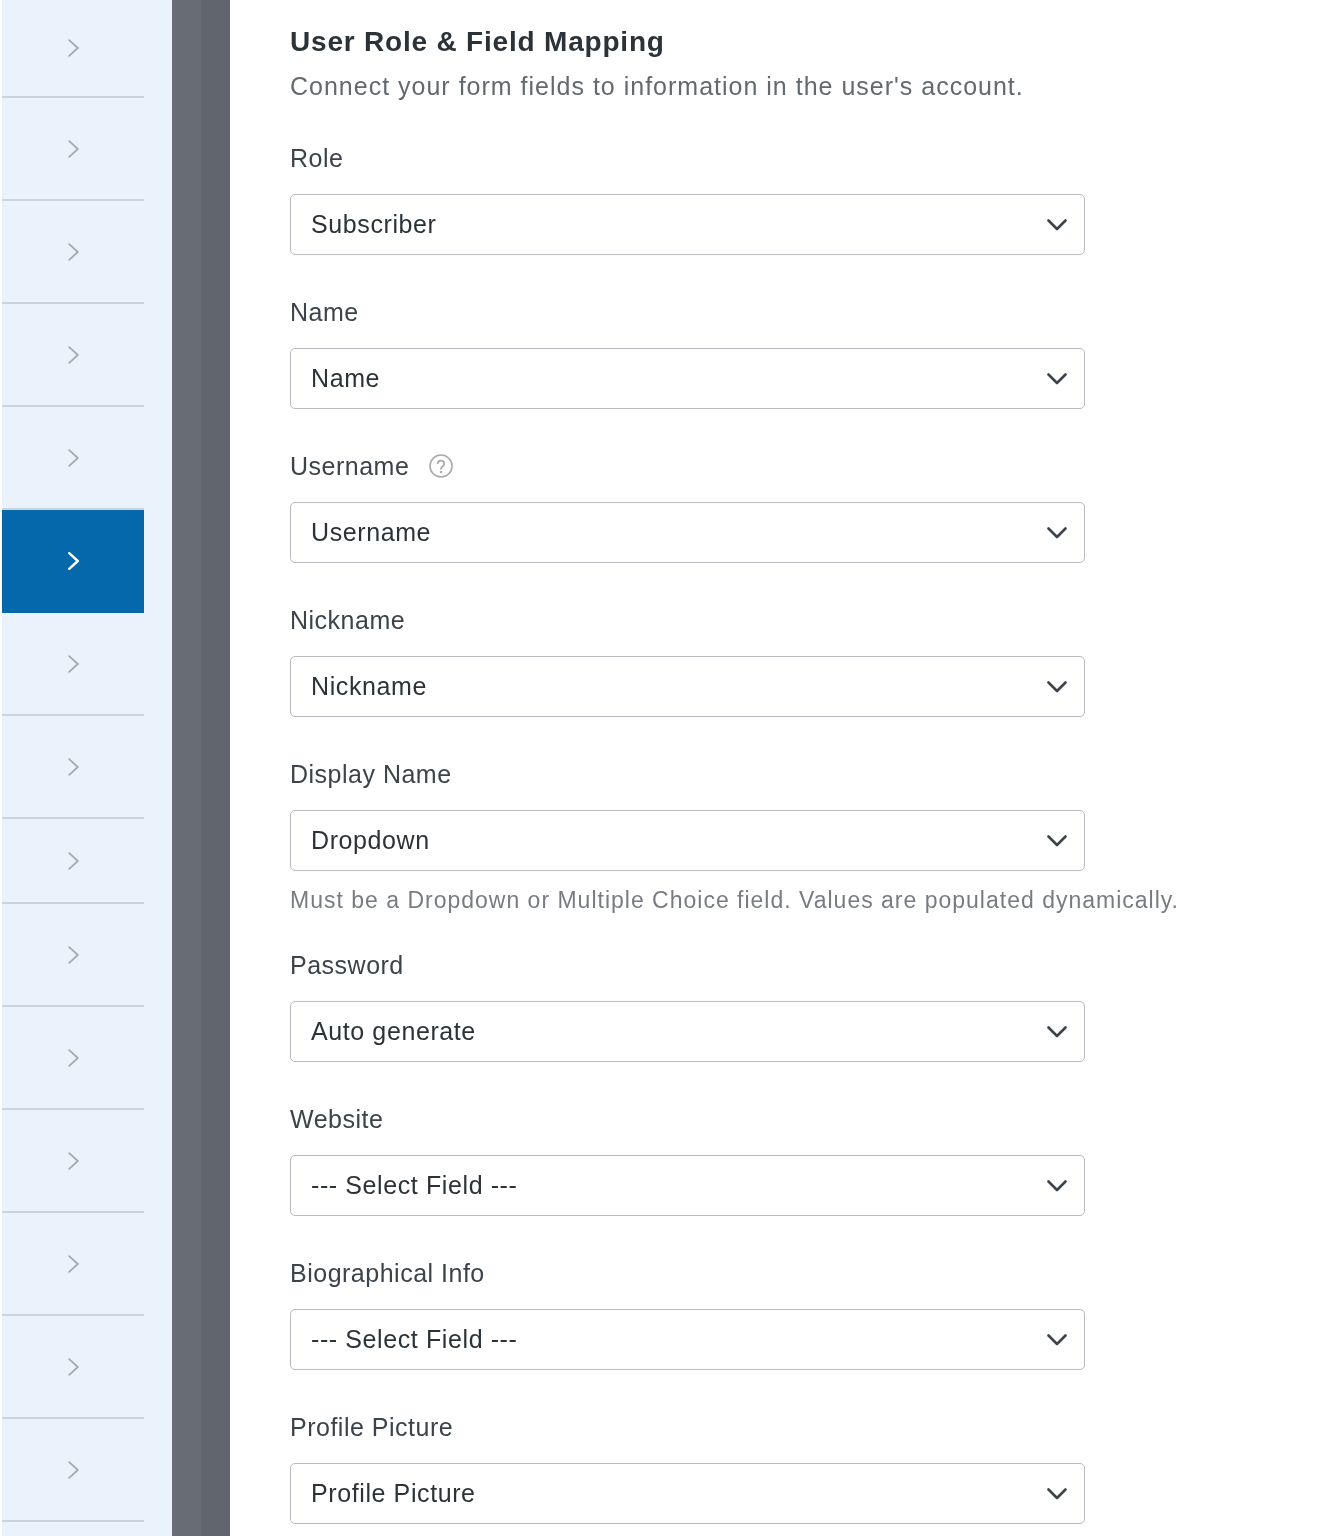 This screenshot has height=1536, width=1338. What do you see at coordinates (478, 42) in the screenshot?
I see `section-title: User Role & Field Mapping` at bounding box center [478, 42].